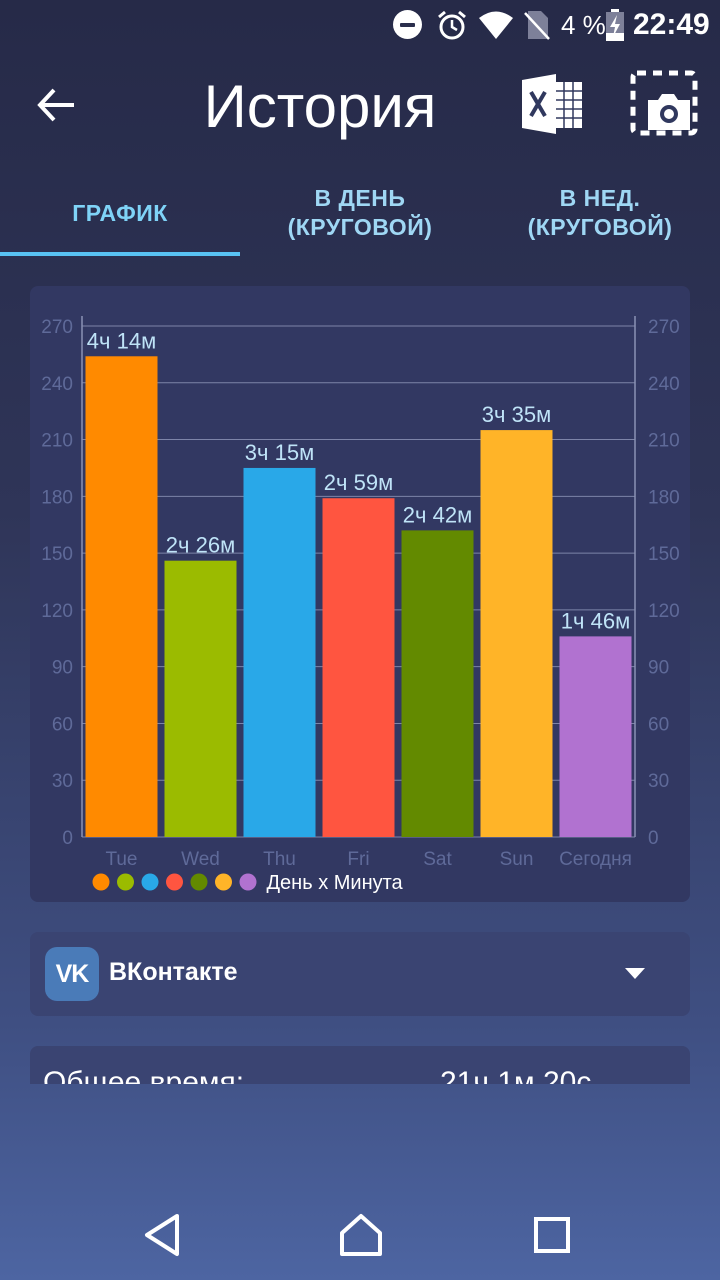  Describe the element at coordinates (664, 384) in the screenshot. I see `y-tick-label-right: 240` at that location.